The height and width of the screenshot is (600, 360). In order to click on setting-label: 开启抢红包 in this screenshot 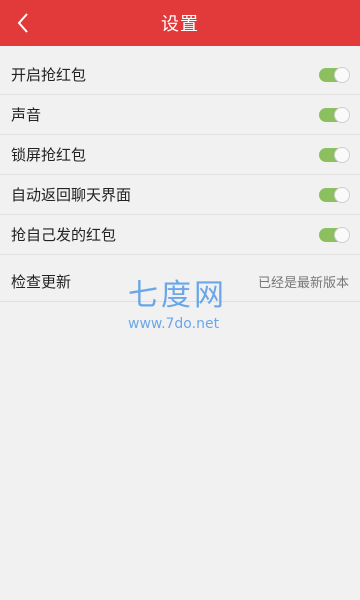, I will do `click(49, 75)`.